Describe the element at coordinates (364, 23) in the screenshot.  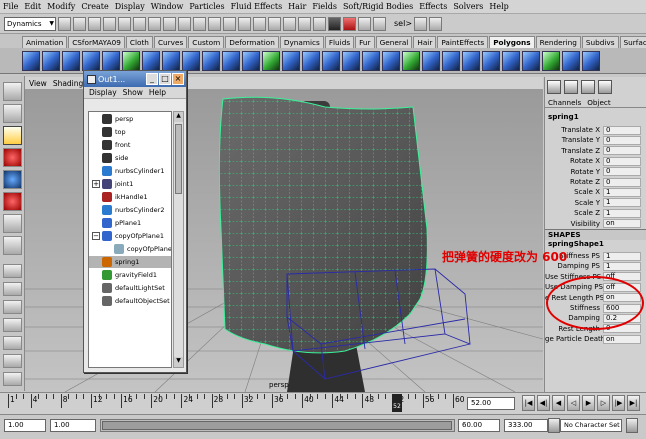
I see `render-settings-icon` at that location.